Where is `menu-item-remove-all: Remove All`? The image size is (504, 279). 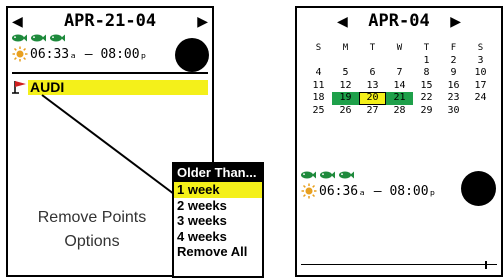 menu-item-remove-all: Remove All is located at coordinates (218, 252).